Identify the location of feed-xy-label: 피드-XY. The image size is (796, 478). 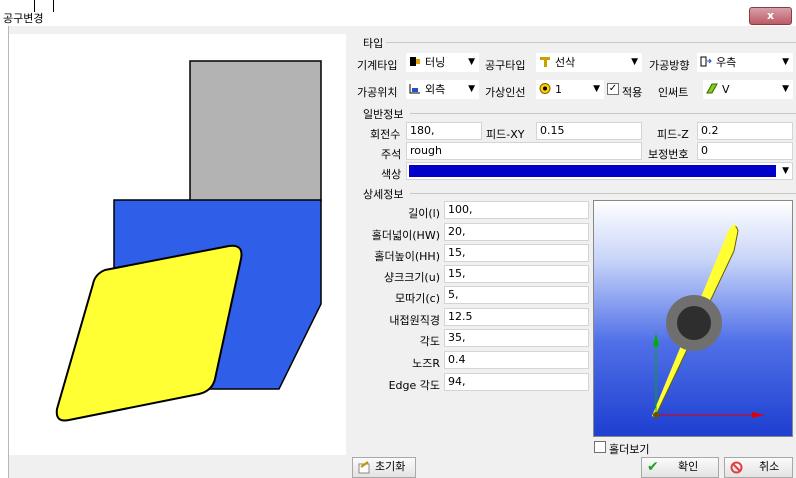
(505, 134).